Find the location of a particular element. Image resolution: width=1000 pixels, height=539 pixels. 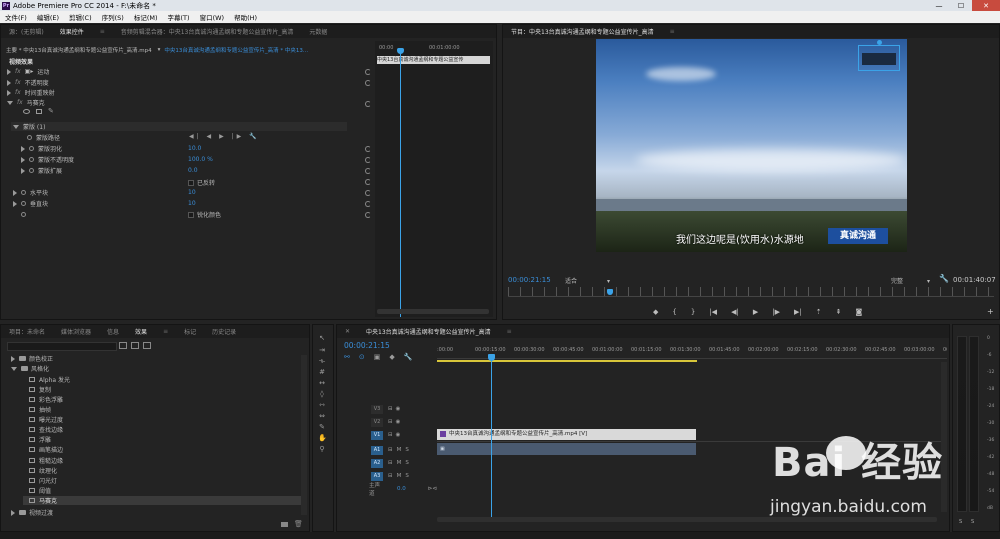

effect-item: 画笔描边 is located at coordinates (46, 449).